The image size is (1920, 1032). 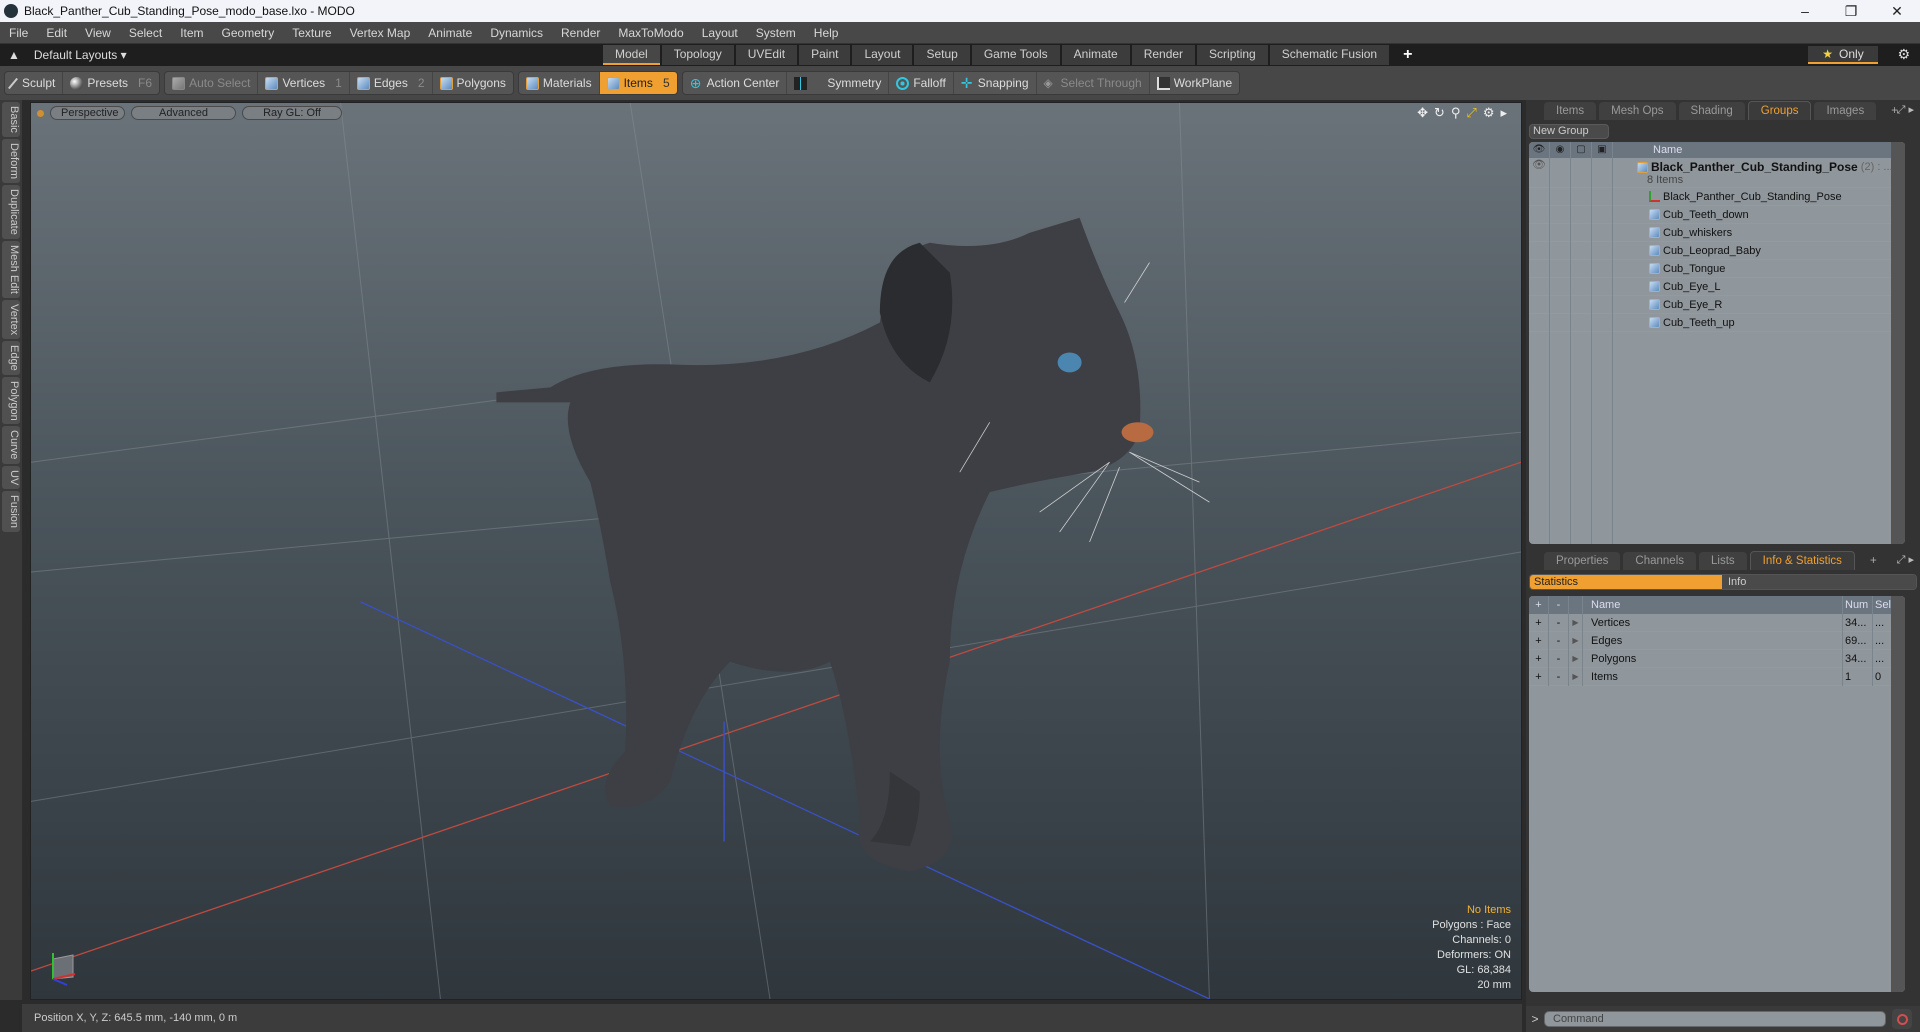 I want to click on edges-button: Edges 2, so click(x=391, y=83).